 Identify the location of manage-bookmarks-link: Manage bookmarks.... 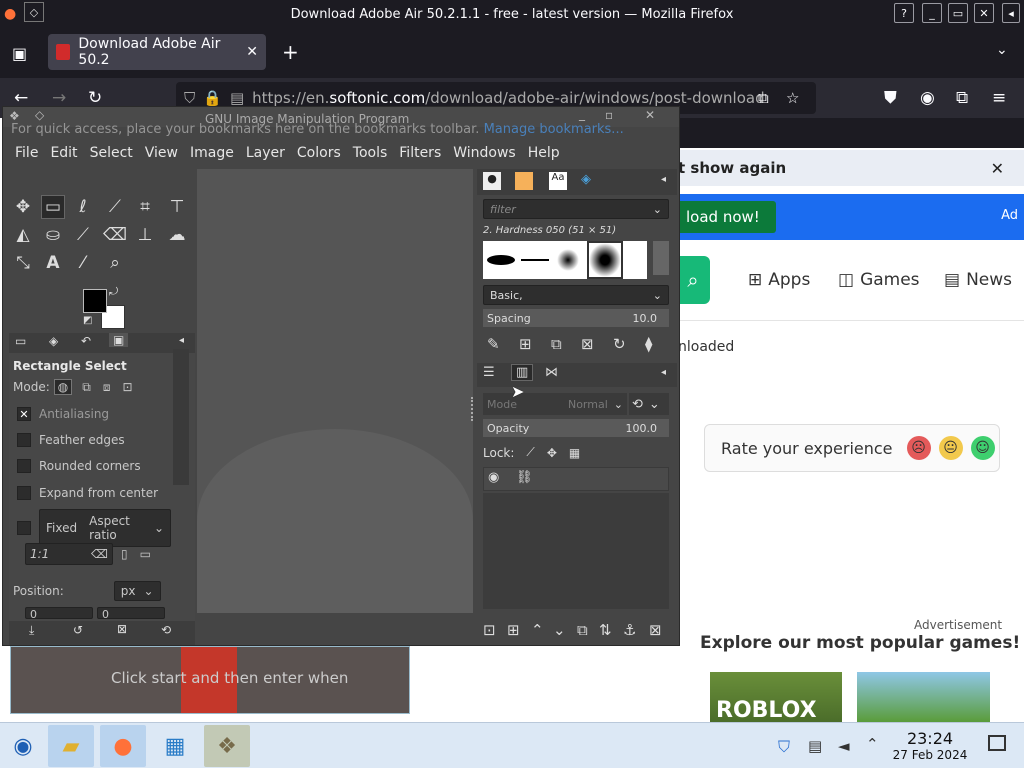
(554, 129).